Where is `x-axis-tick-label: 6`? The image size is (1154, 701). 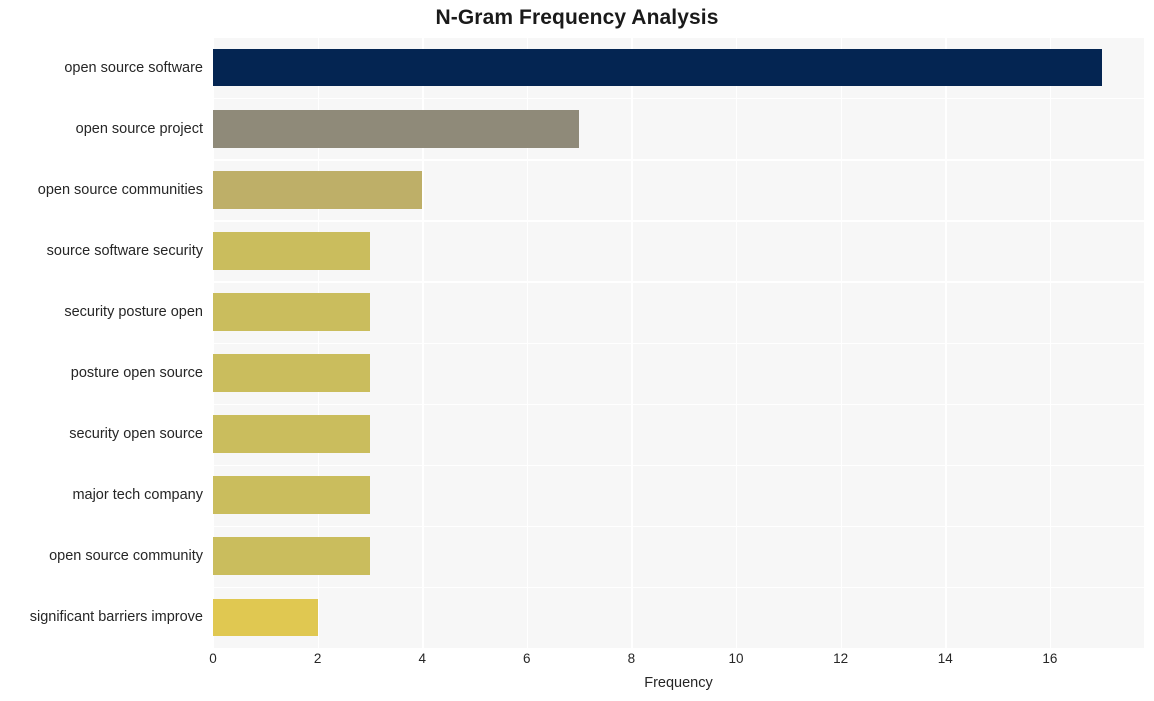
x-axis-tick-label: 6 is located at coordinates (527, 658).